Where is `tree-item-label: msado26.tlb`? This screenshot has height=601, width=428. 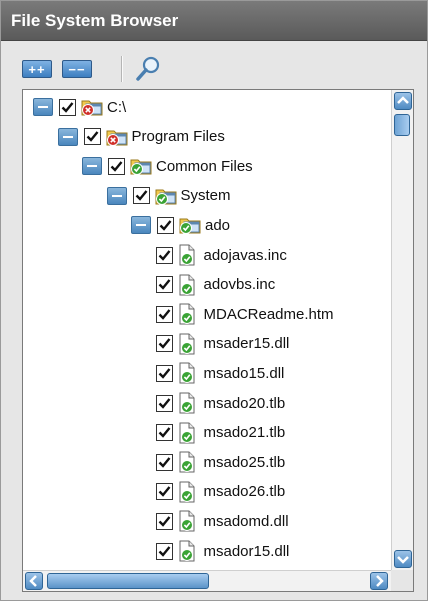 tree-item-label: msado26.tlb is located at coordinates (244, 492).